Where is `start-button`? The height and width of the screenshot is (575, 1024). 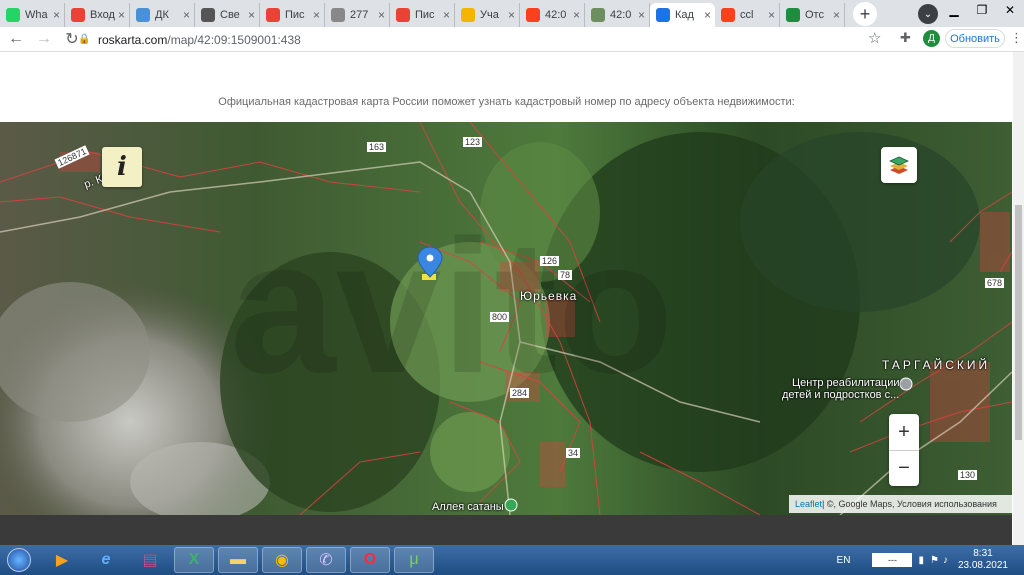 start-button is located at coordinates (19, 560).